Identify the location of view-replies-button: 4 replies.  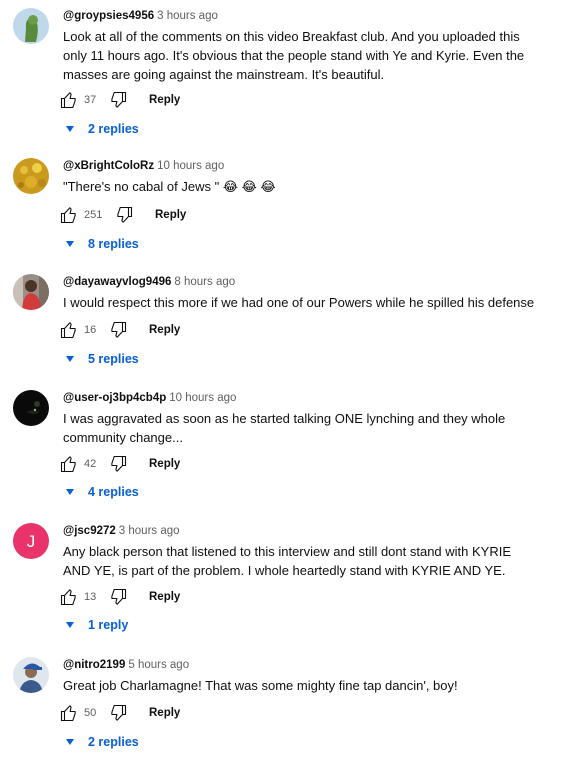
(136, 492).